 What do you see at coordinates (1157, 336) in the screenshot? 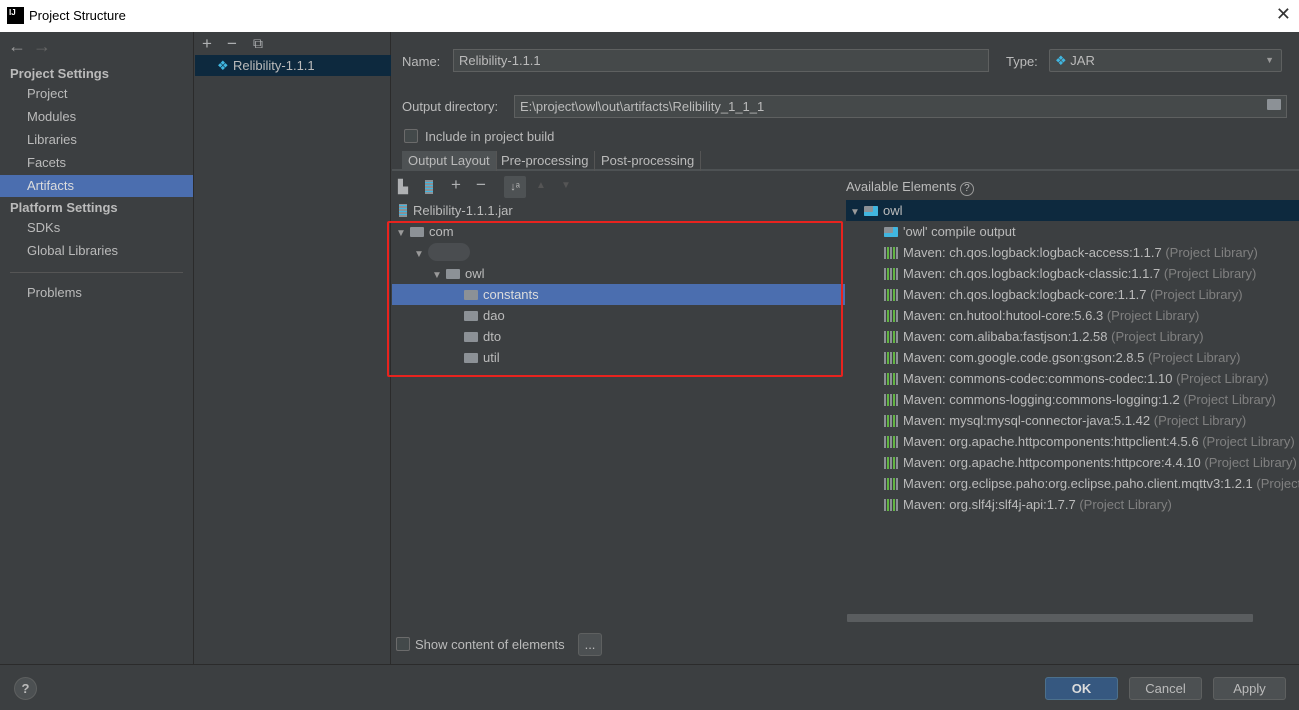
I see `element-suffix: (Project Library)` at bounding box center [1157, 336].